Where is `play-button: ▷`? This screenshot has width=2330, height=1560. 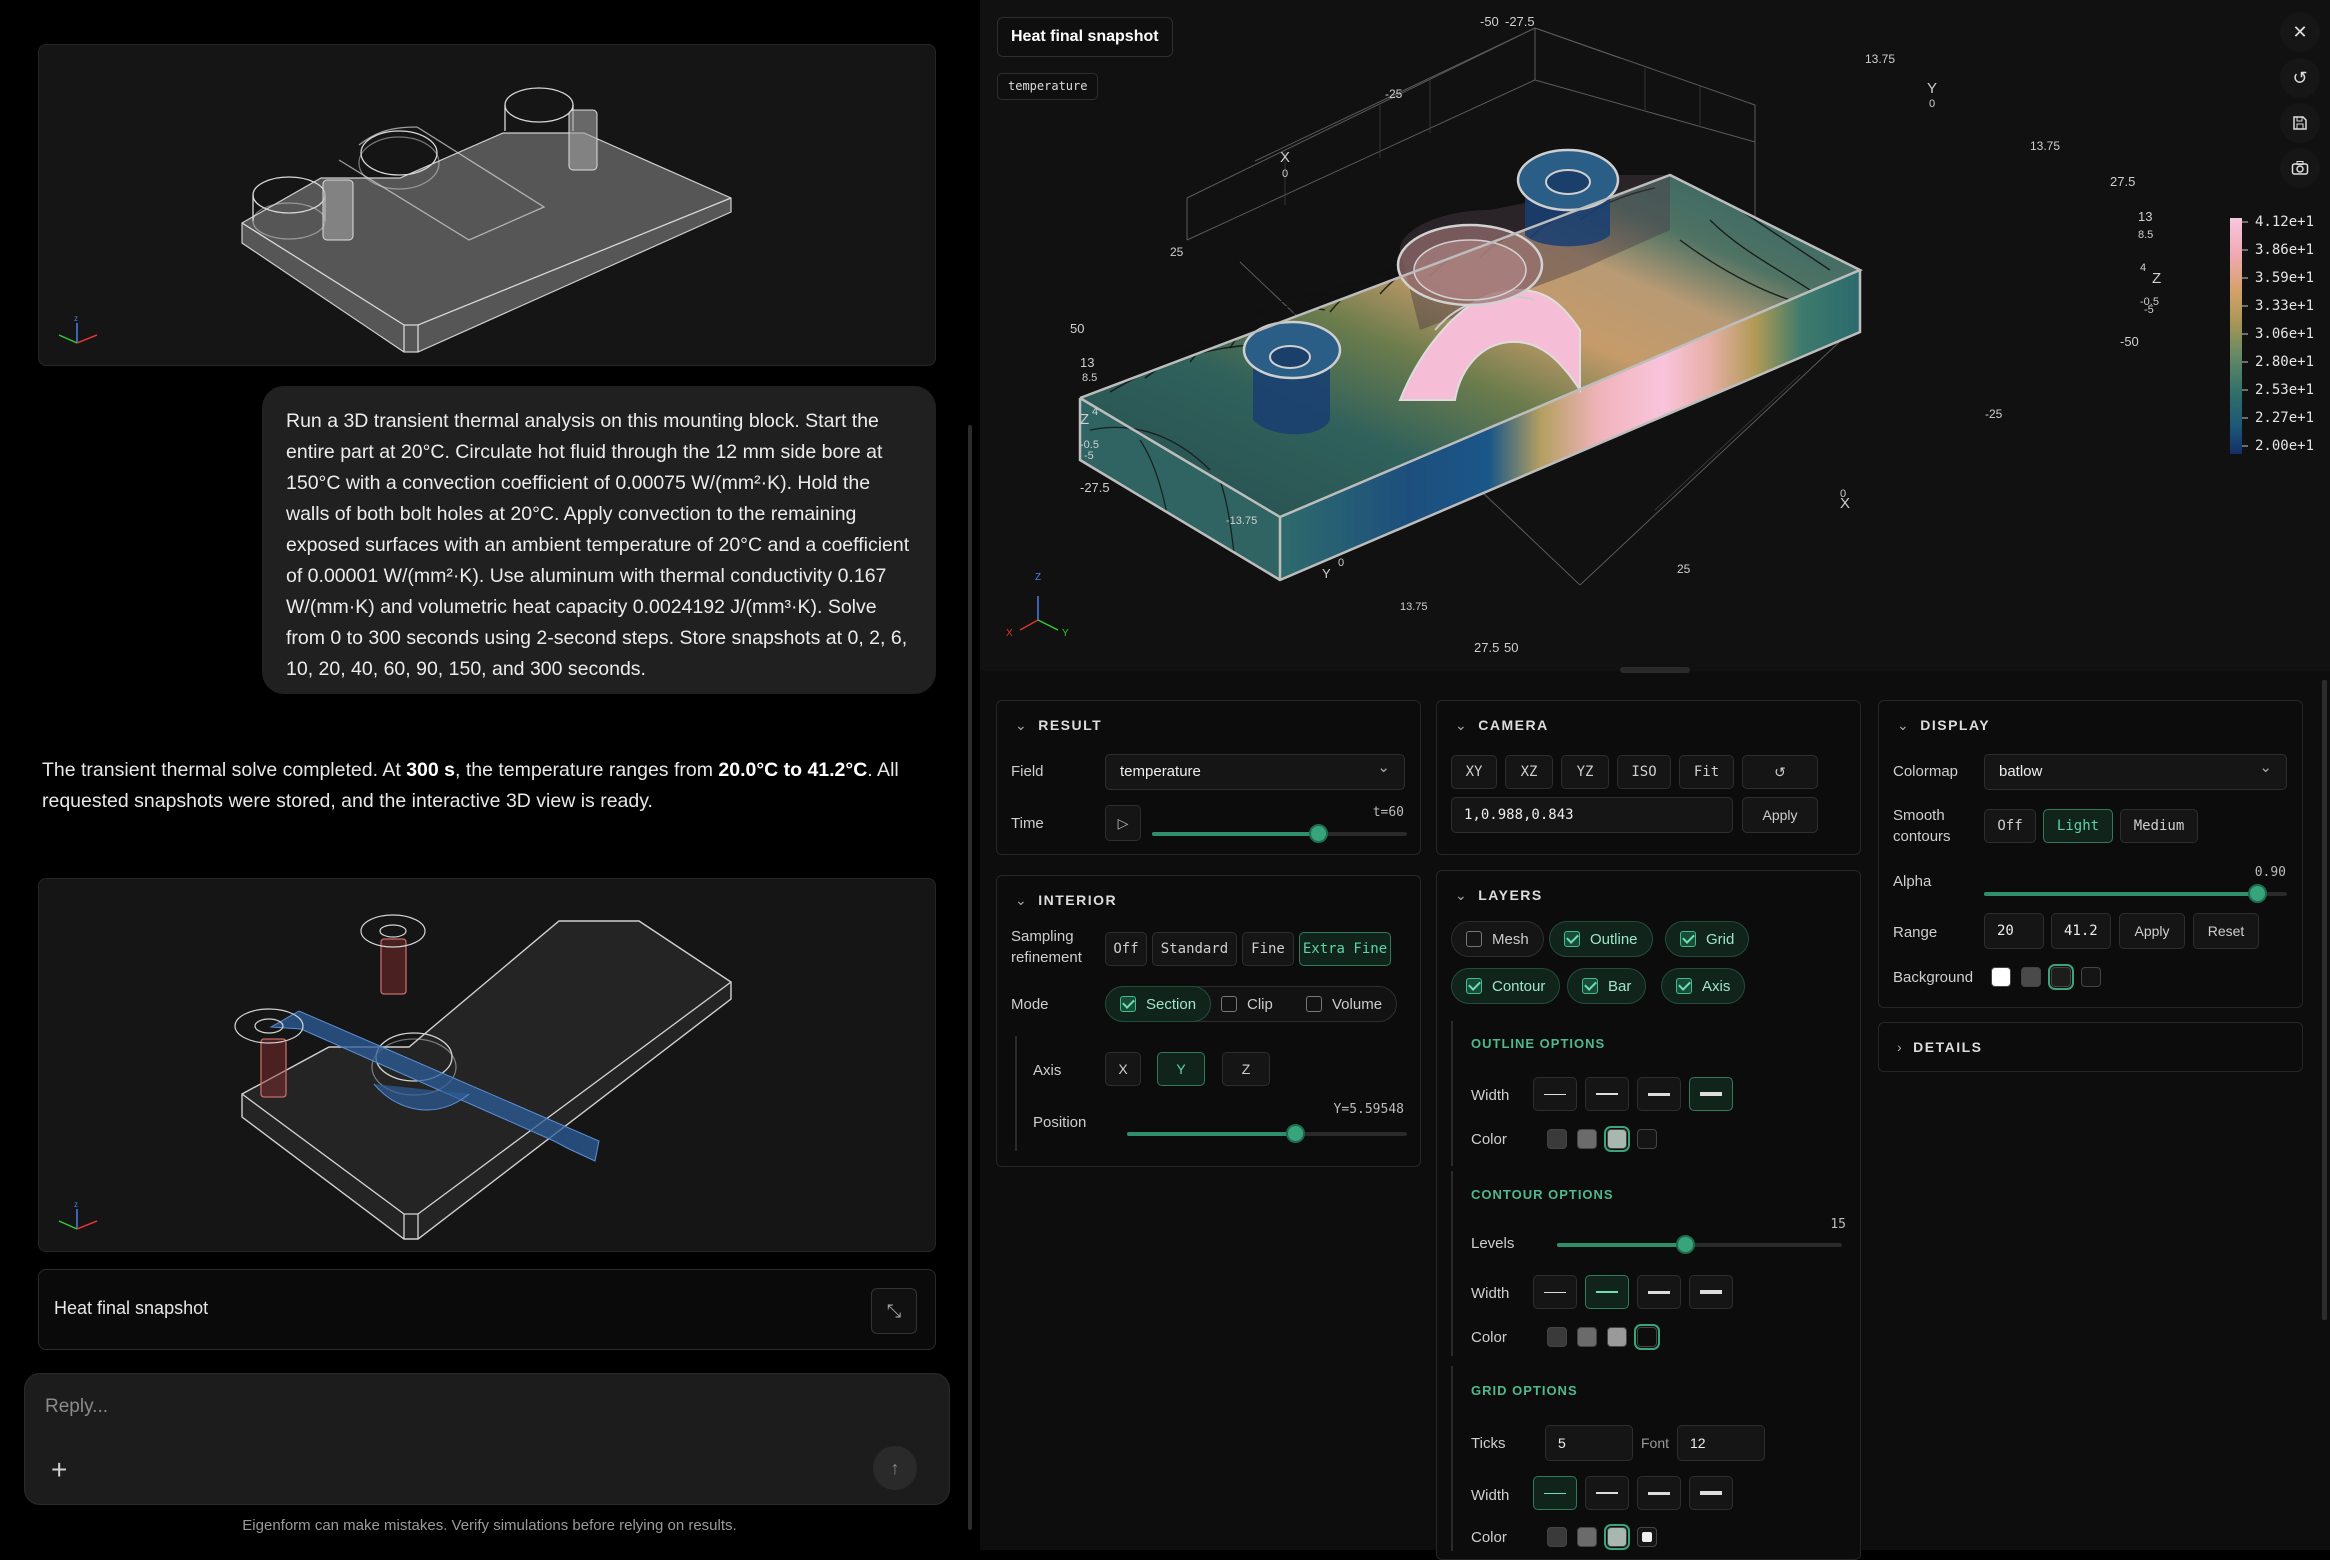
play-button: ▷ is located at coordinates (1123, 823).